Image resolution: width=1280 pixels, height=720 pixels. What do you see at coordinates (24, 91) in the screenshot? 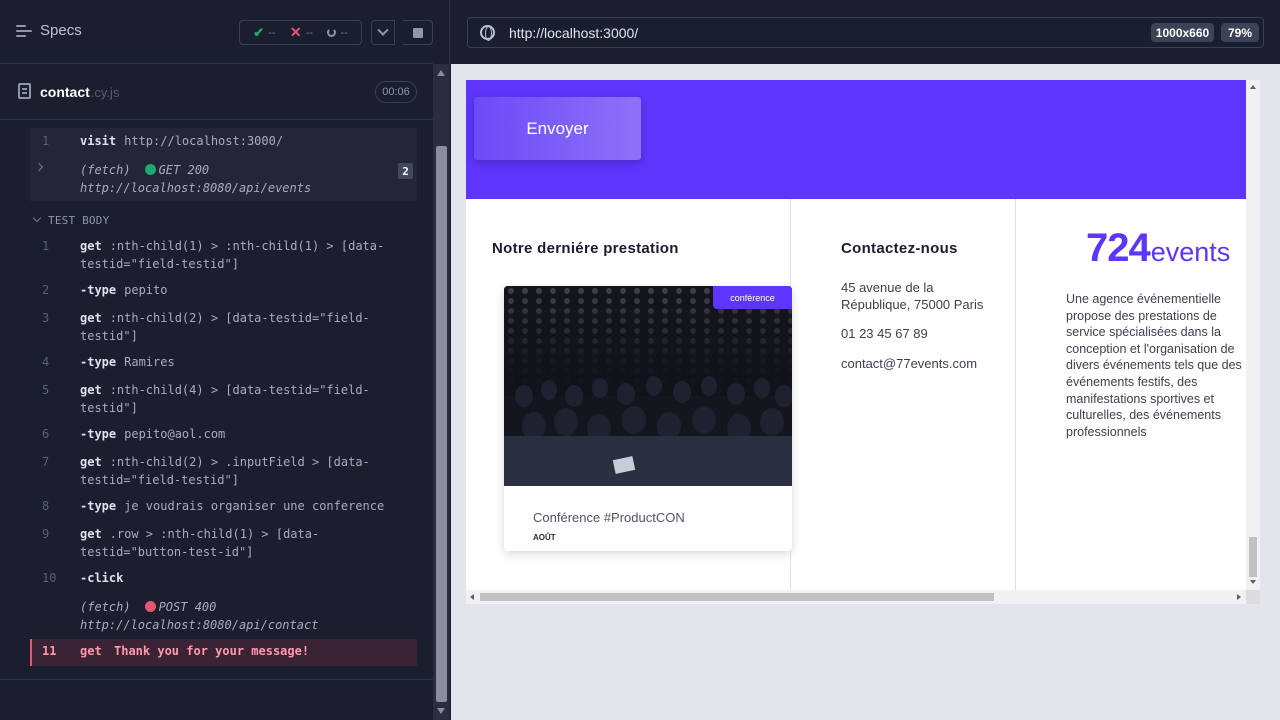
I see `file-icon` at bounding box center [24, 91].